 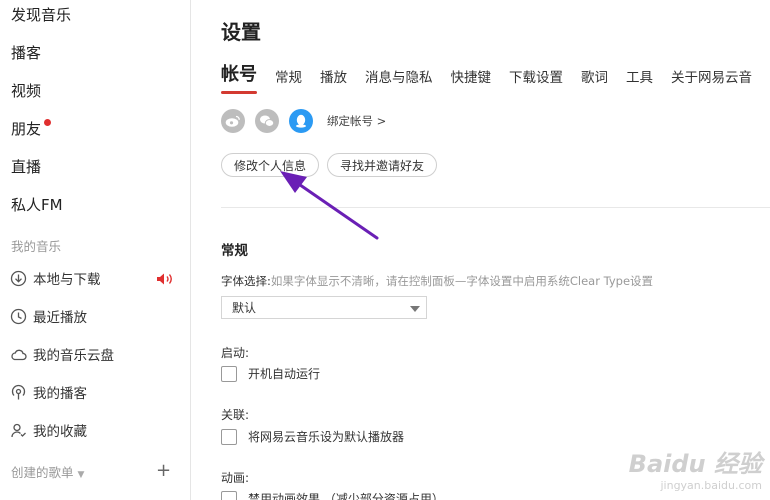 I want to click on tab-shortcuts: 快捷键, so click(x=471, y=76).